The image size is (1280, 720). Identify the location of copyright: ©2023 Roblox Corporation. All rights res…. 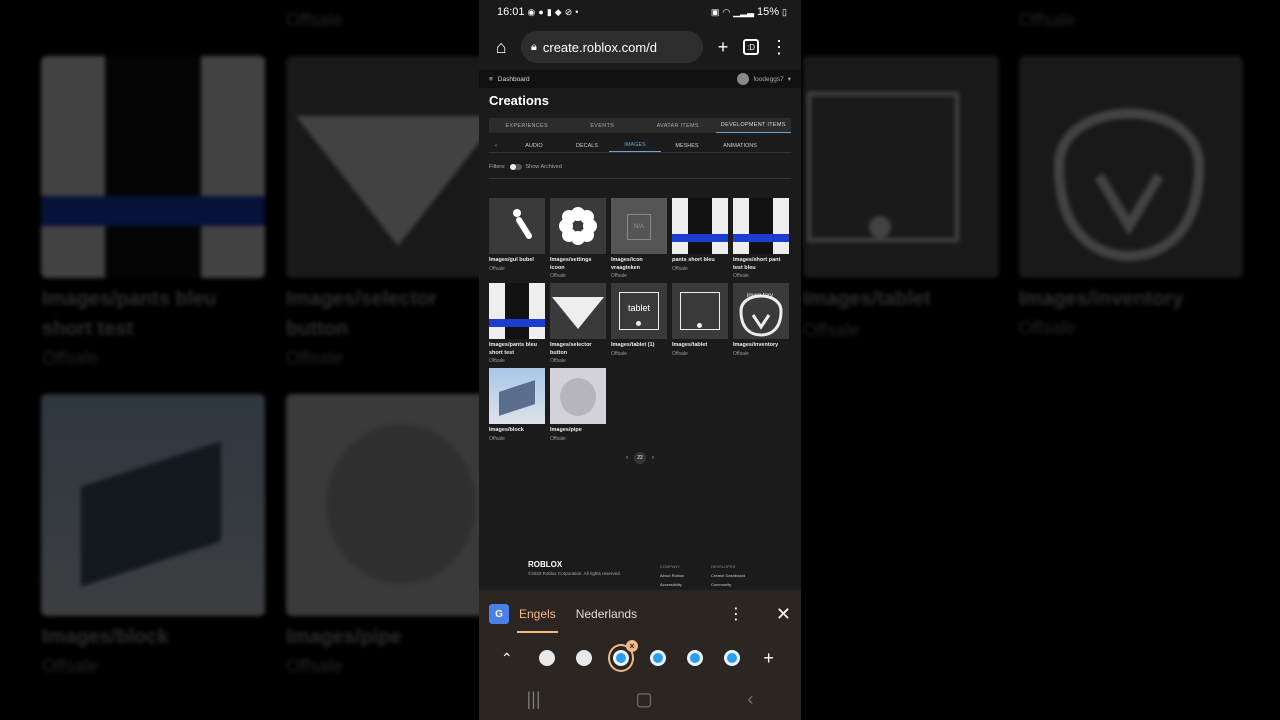
(574, 573).